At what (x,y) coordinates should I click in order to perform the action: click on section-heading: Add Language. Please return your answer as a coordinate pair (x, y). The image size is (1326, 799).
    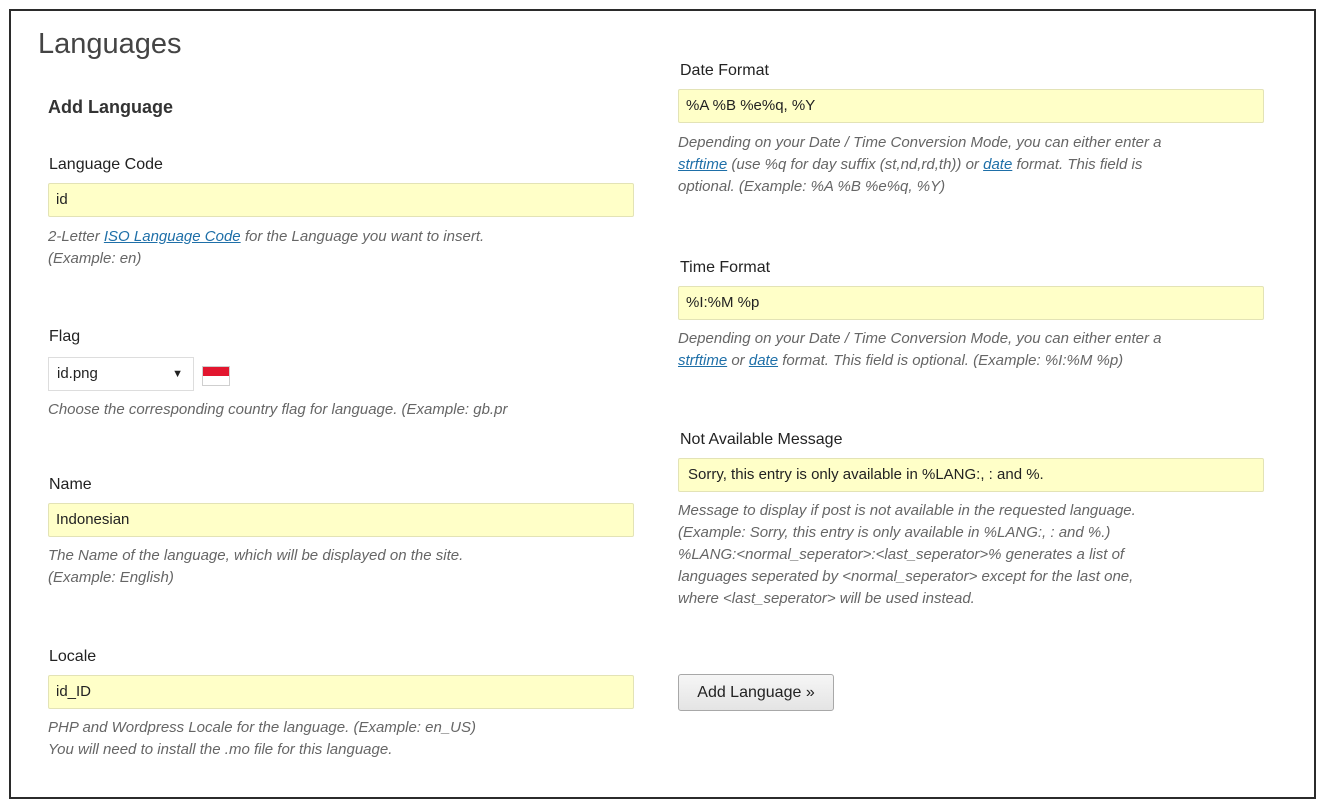
    Looking at the image, I should click on (110, 107).